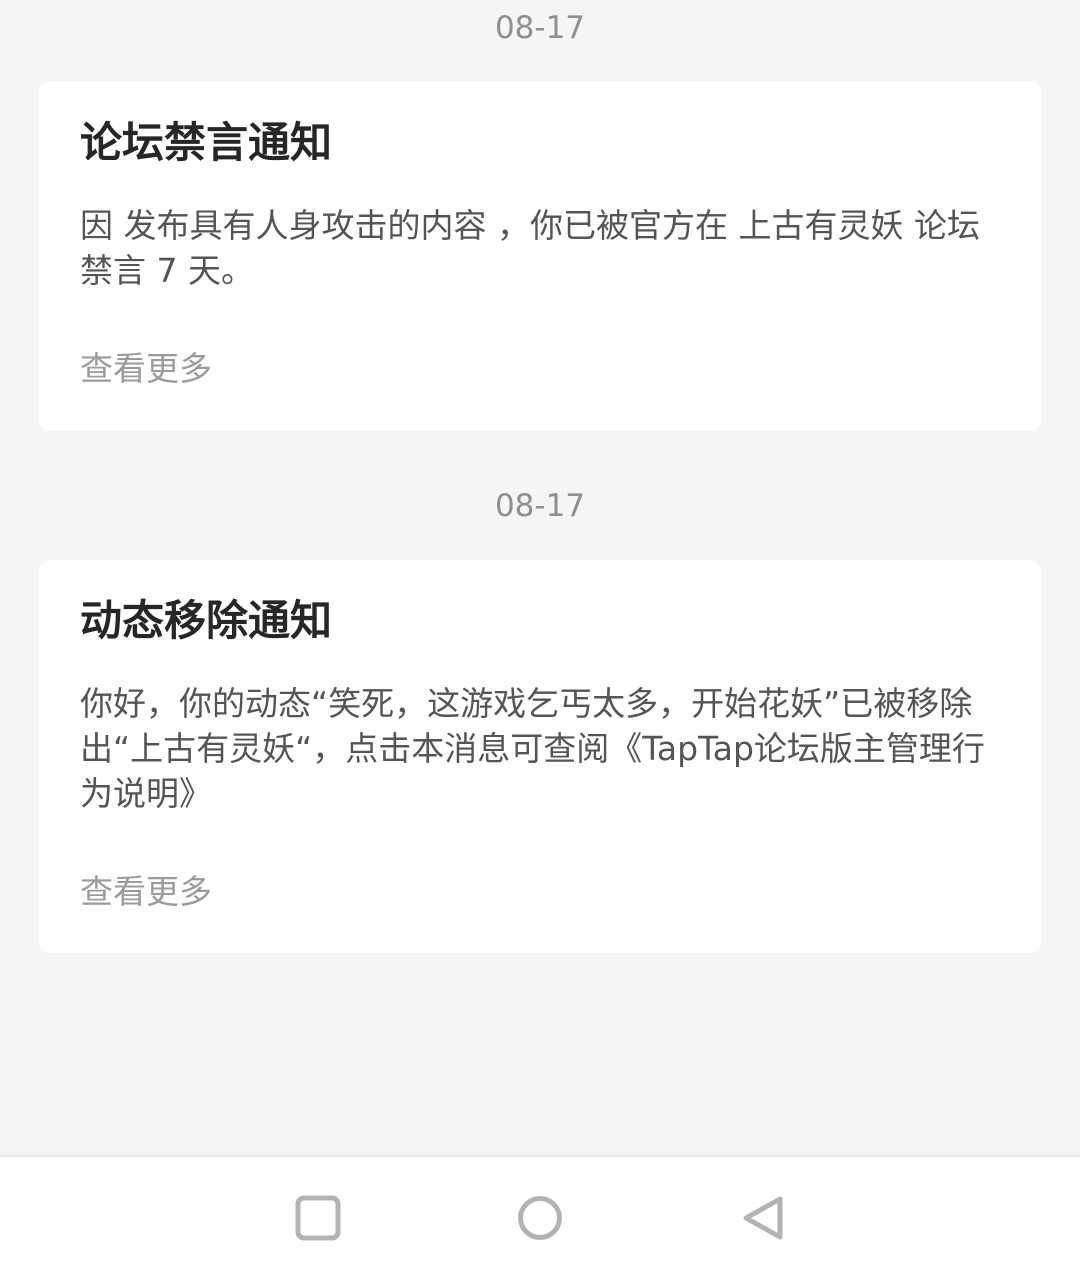  Describe the element at coordinates (530, 248) in the screenshot. I see `notification-body: 因 发布具有人身攻击的内容 ，你已被官方在 上古有灵妖 论坛禁言 7 天。` at that location.